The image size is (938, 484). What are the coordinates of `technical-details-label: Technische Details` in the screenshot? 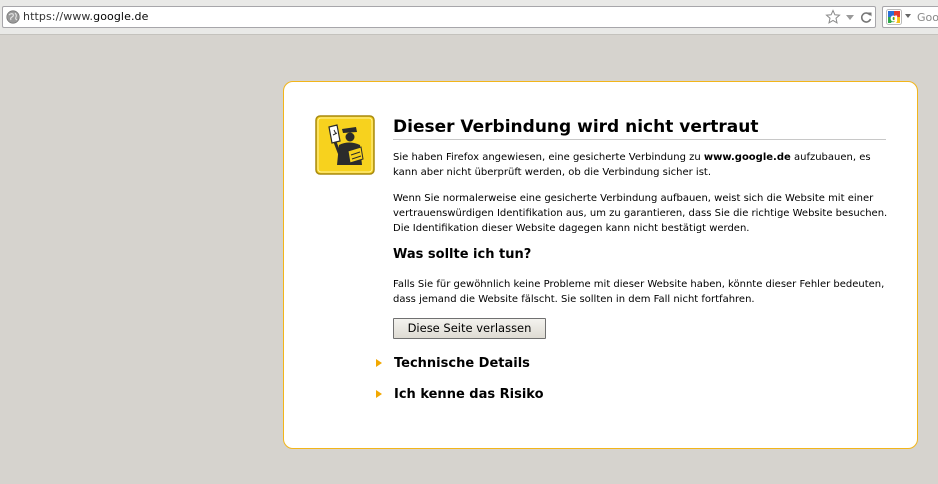 It's located at (462, 363).